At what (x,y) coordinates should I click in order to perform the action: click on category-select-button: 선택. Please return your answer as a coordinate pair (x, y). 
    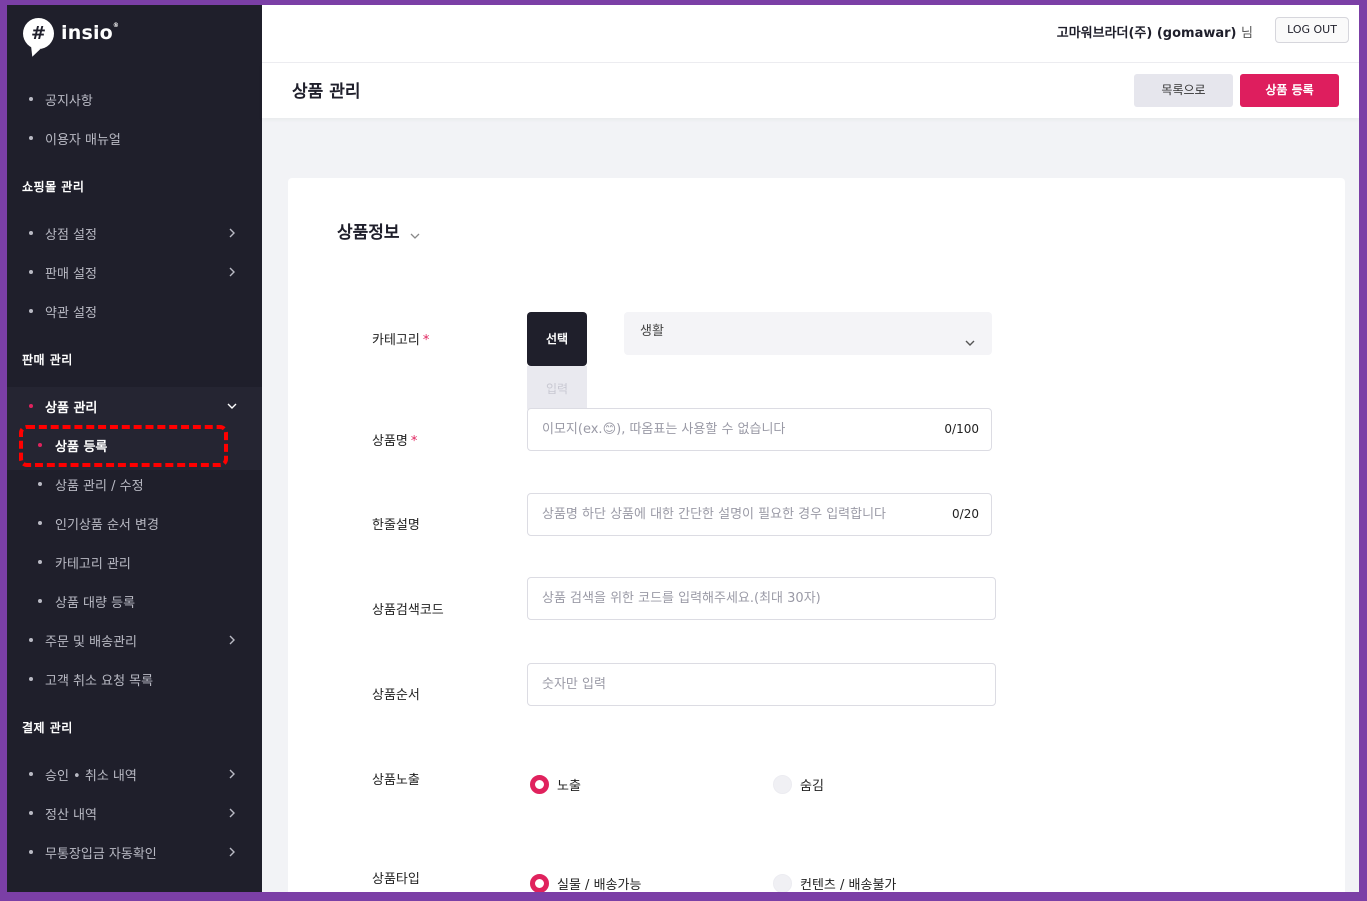
    Looking at the image, I should click on (557, 339).